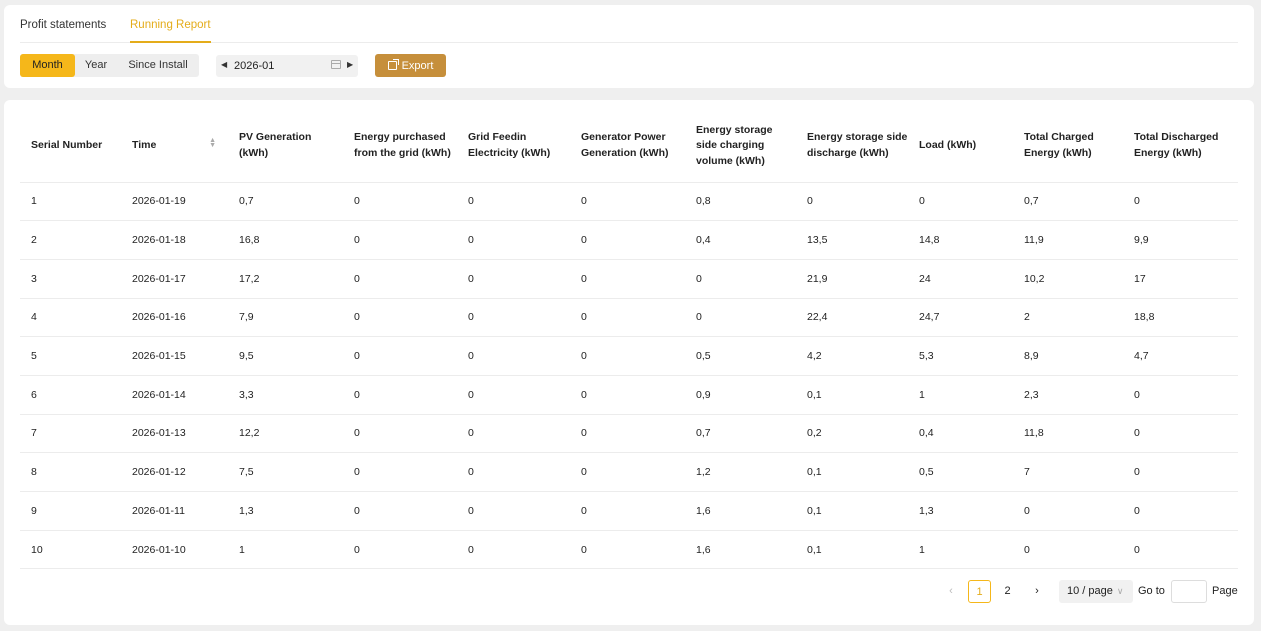 The width and height of the screenshot is (1261, 631). Describe the element at coordinates (70, 318) in the screenshot. I see `table-cell: 4` at that location.